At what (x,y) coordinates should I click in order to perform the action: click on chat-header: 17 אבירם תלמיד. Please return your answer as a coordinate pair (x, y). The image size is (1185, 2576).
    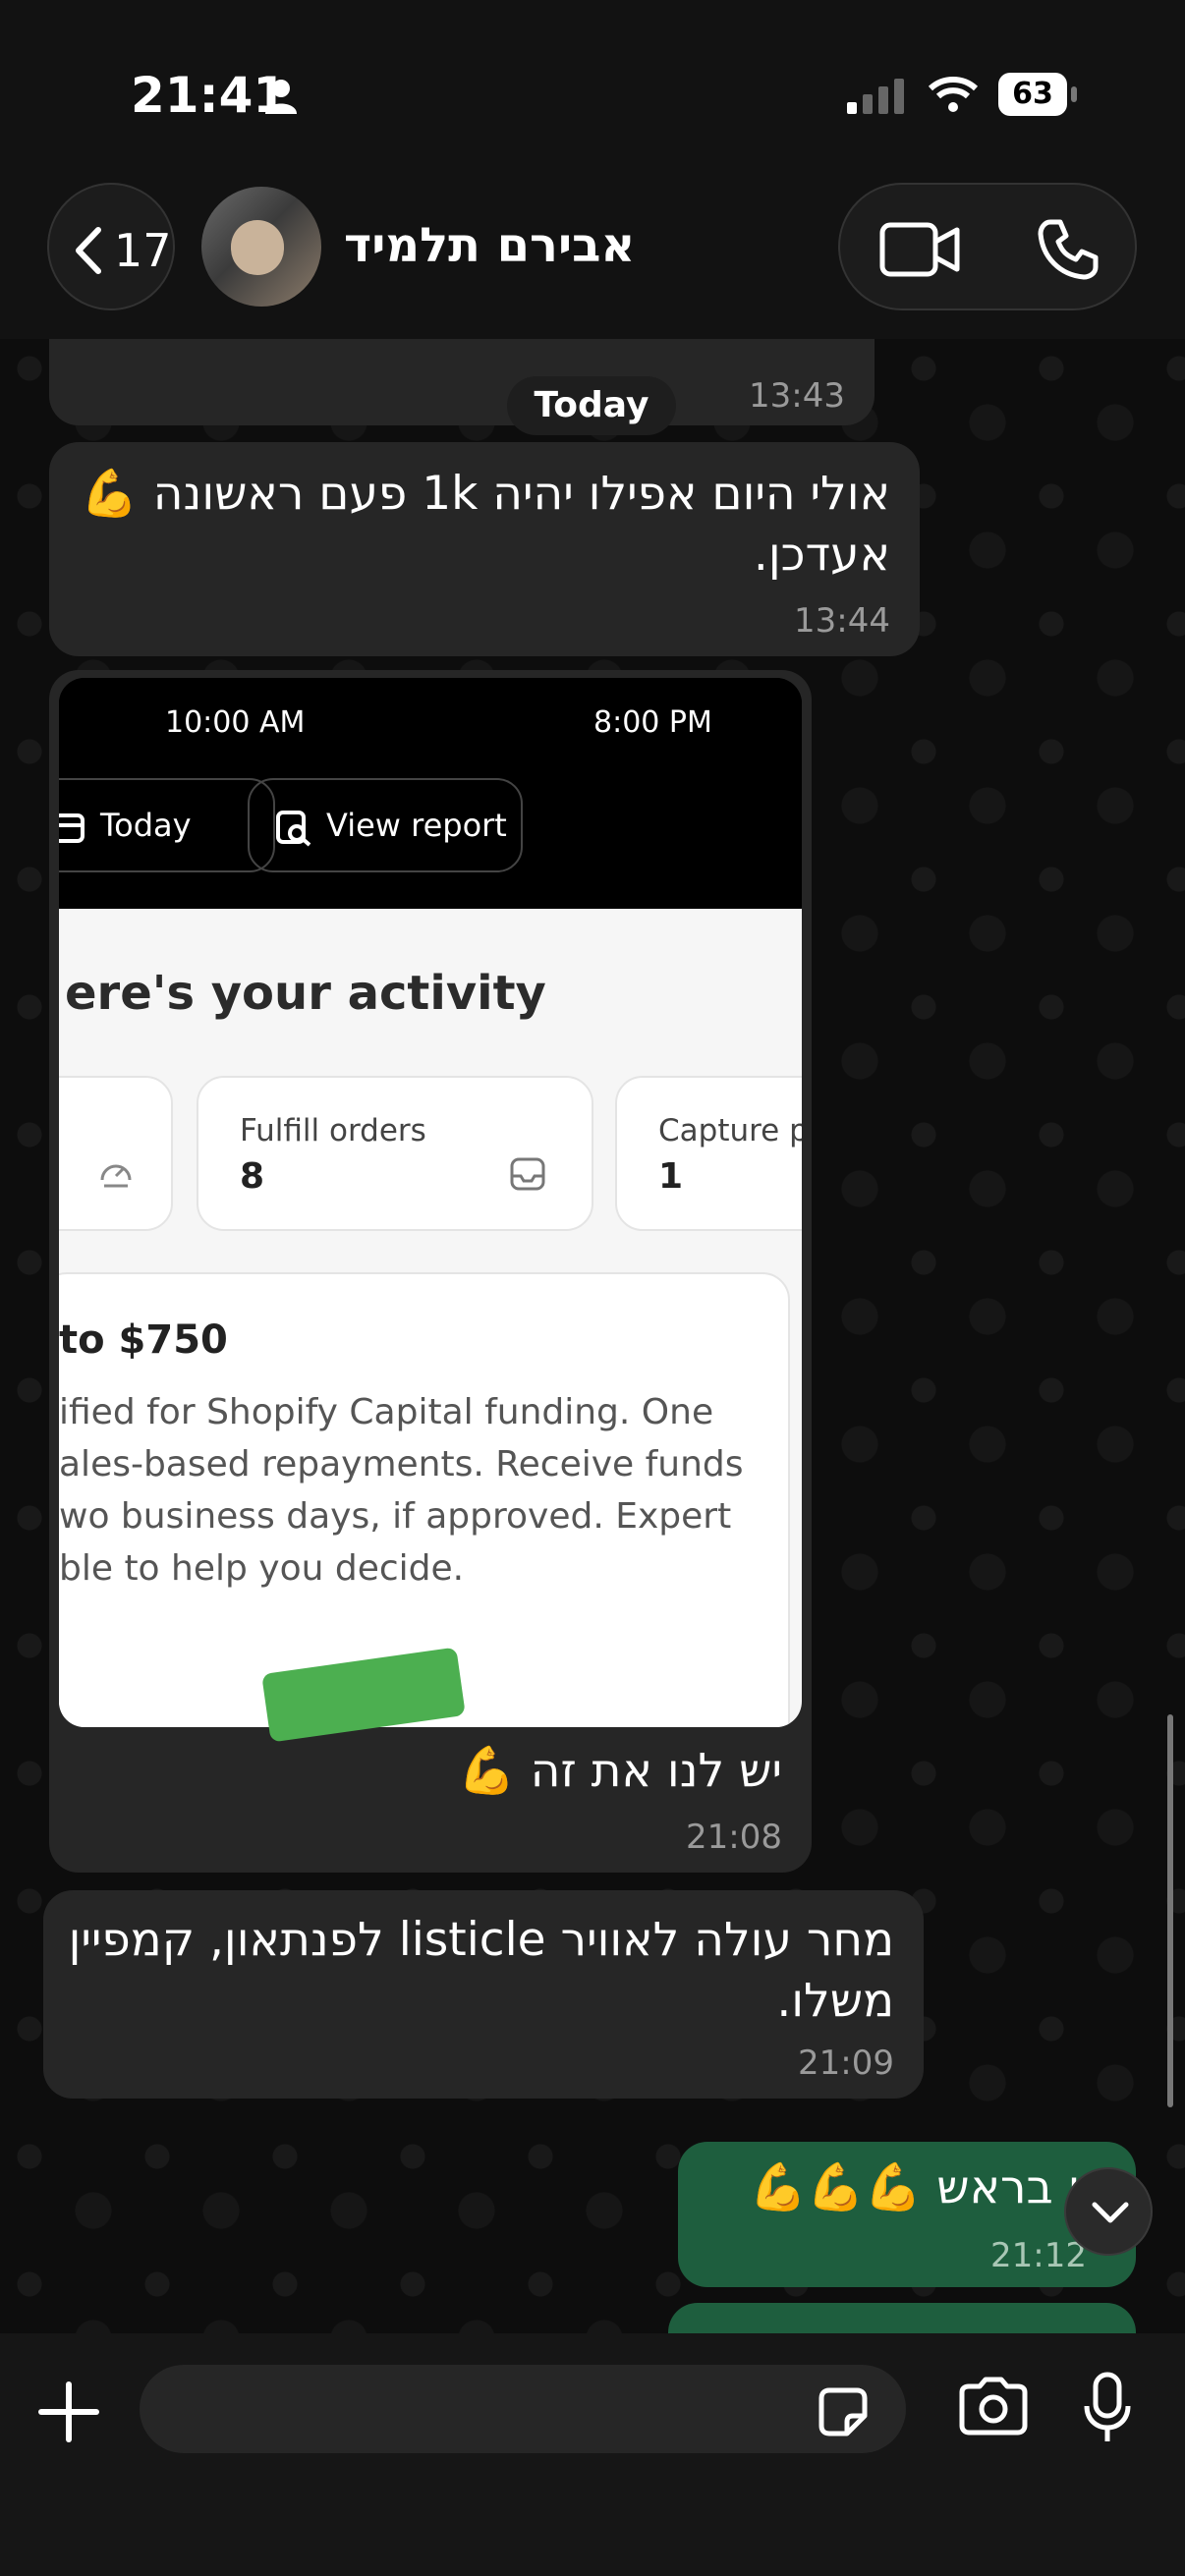
    Looking at the image, I should click on (592, 253).